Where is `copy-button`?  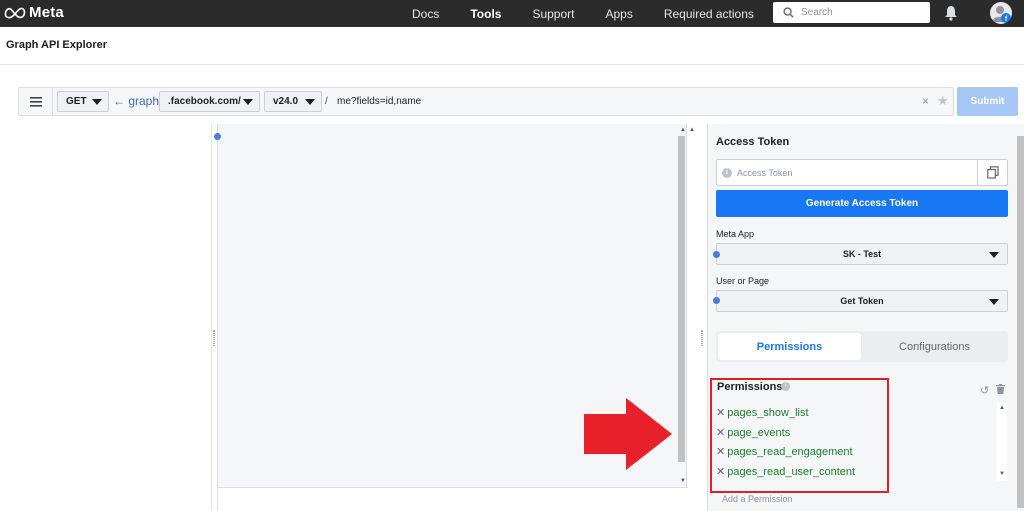
copy-button is located at coordinates (992, 172).